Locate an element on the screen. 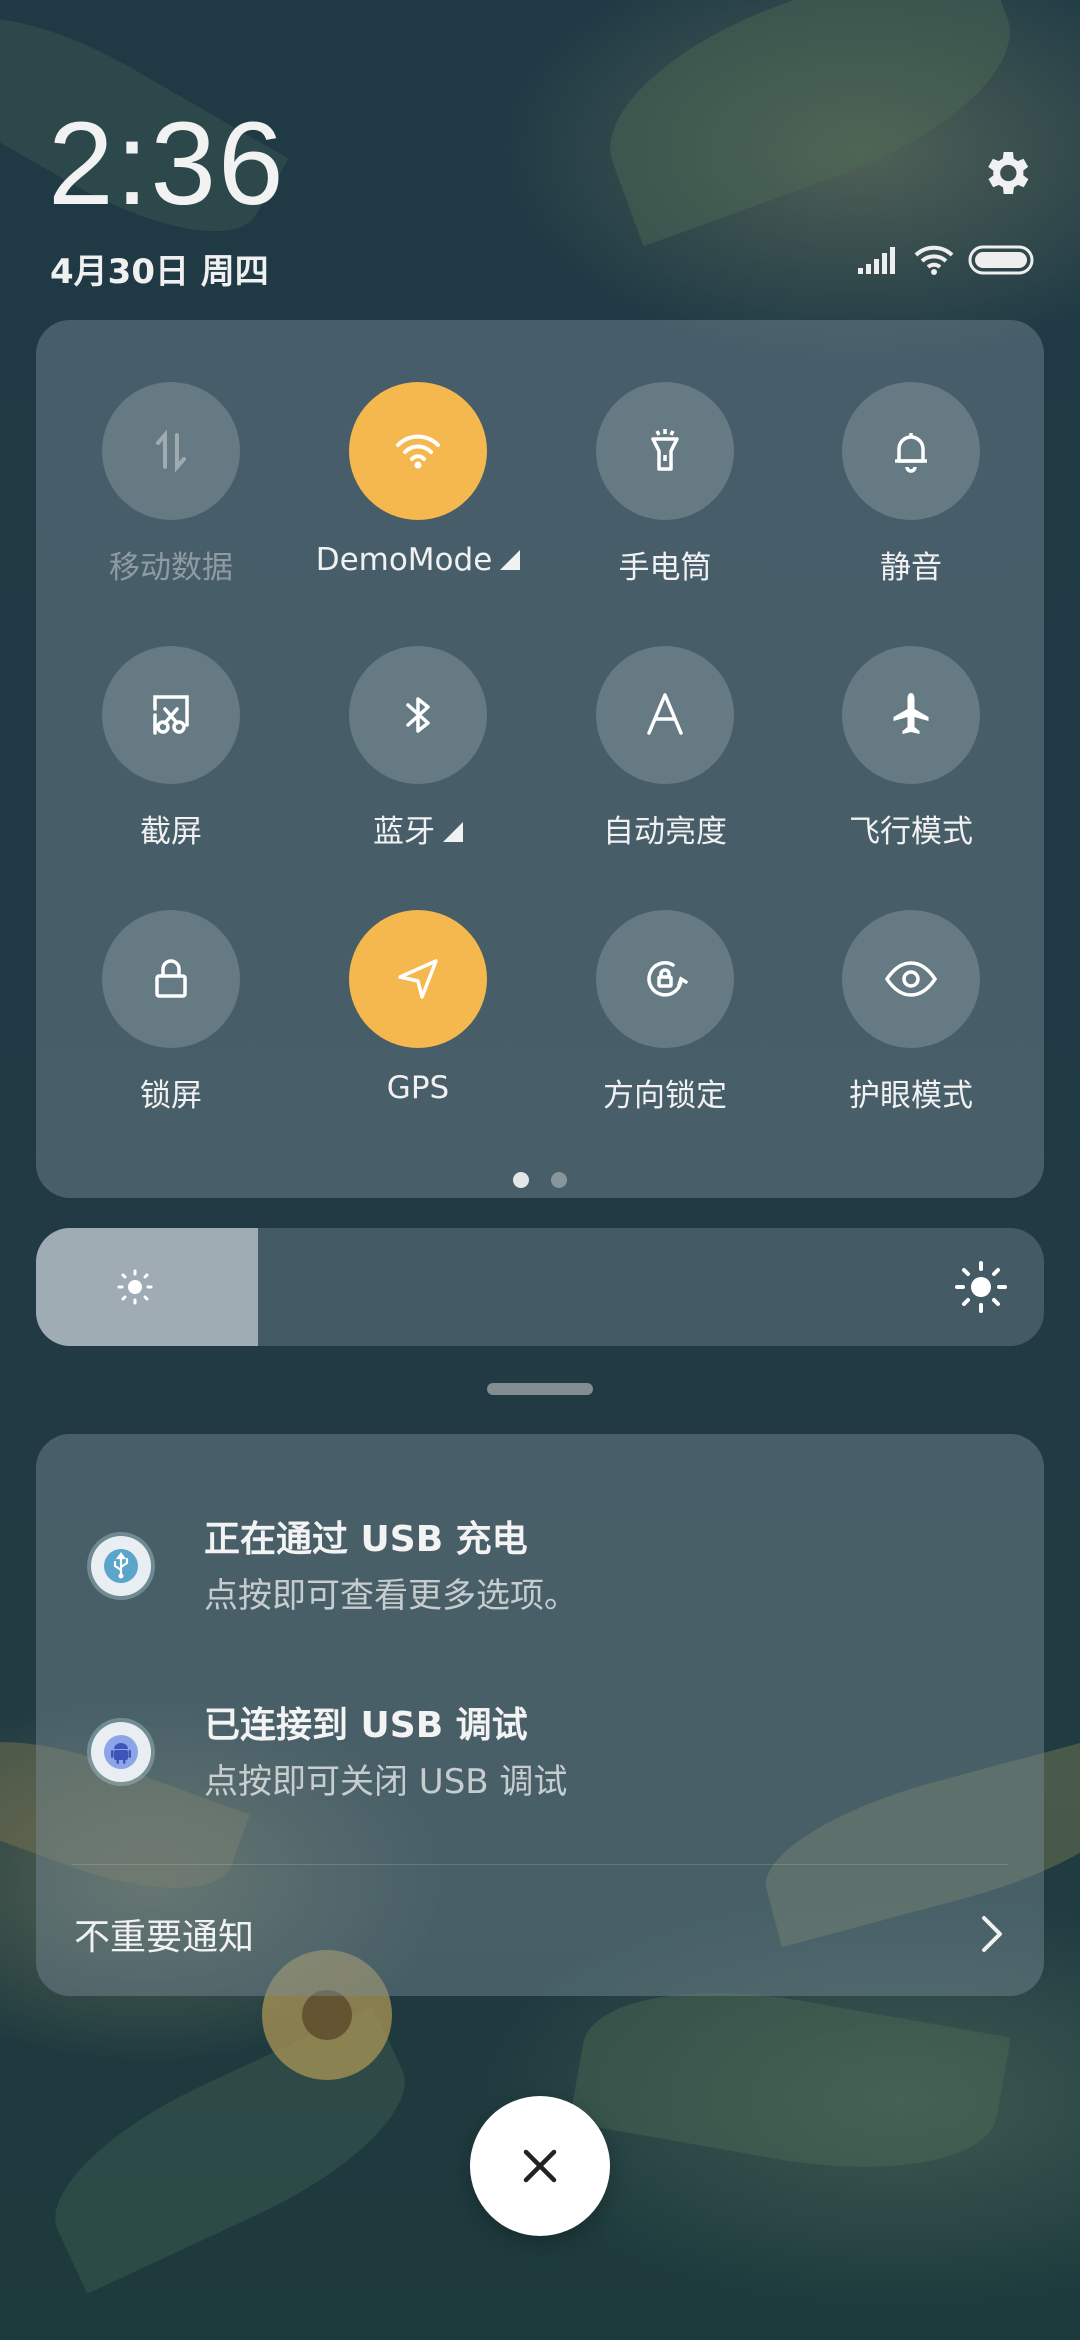 This screenshot has height=2340, width=1080. tile-label: 护眼模式 is located at coordinates (911, 1092).